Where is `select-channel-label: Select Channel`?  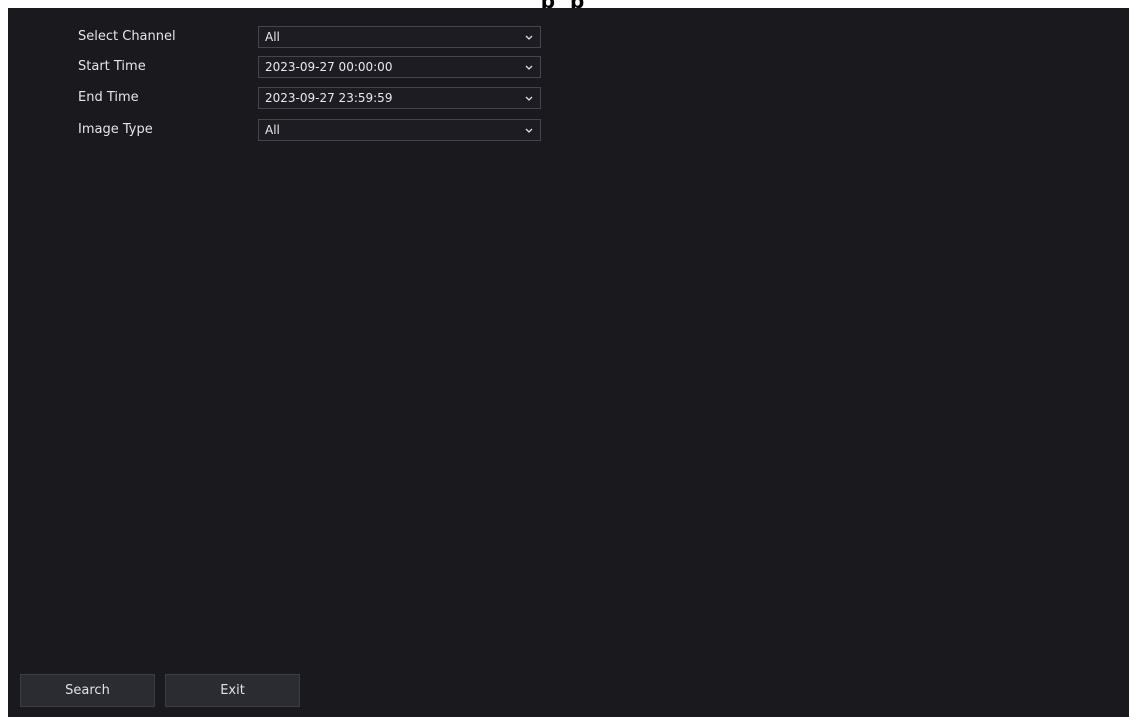
select-channel-label: Select Channel is located at coordinates (127, 36).